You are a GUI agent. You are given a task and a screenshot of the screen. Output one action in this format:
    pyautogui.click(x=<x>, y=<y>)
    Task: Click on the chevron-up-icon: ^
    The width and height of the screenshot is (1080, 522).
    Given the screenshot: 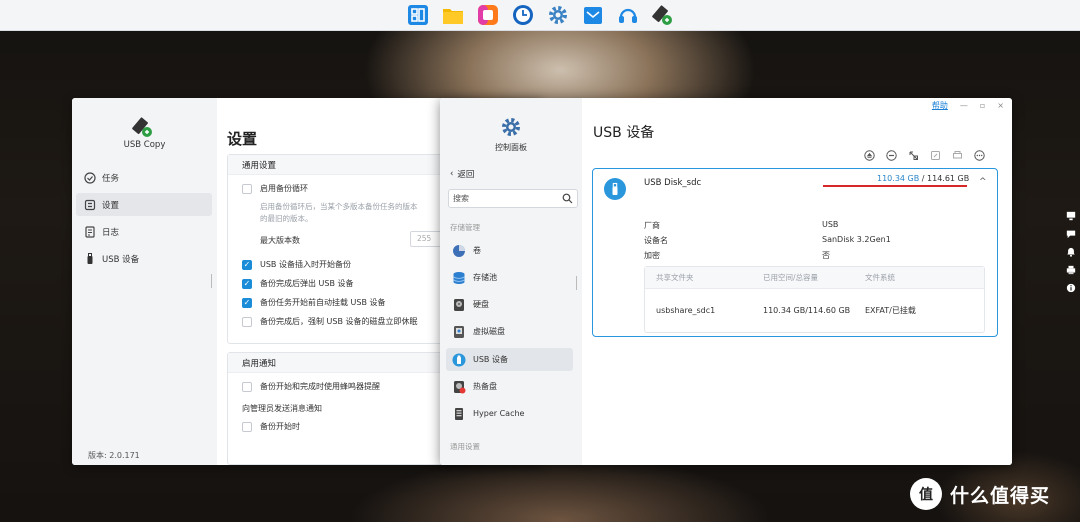 What is the action you would take?
    pyautogui.click(x=983, y=182)
    